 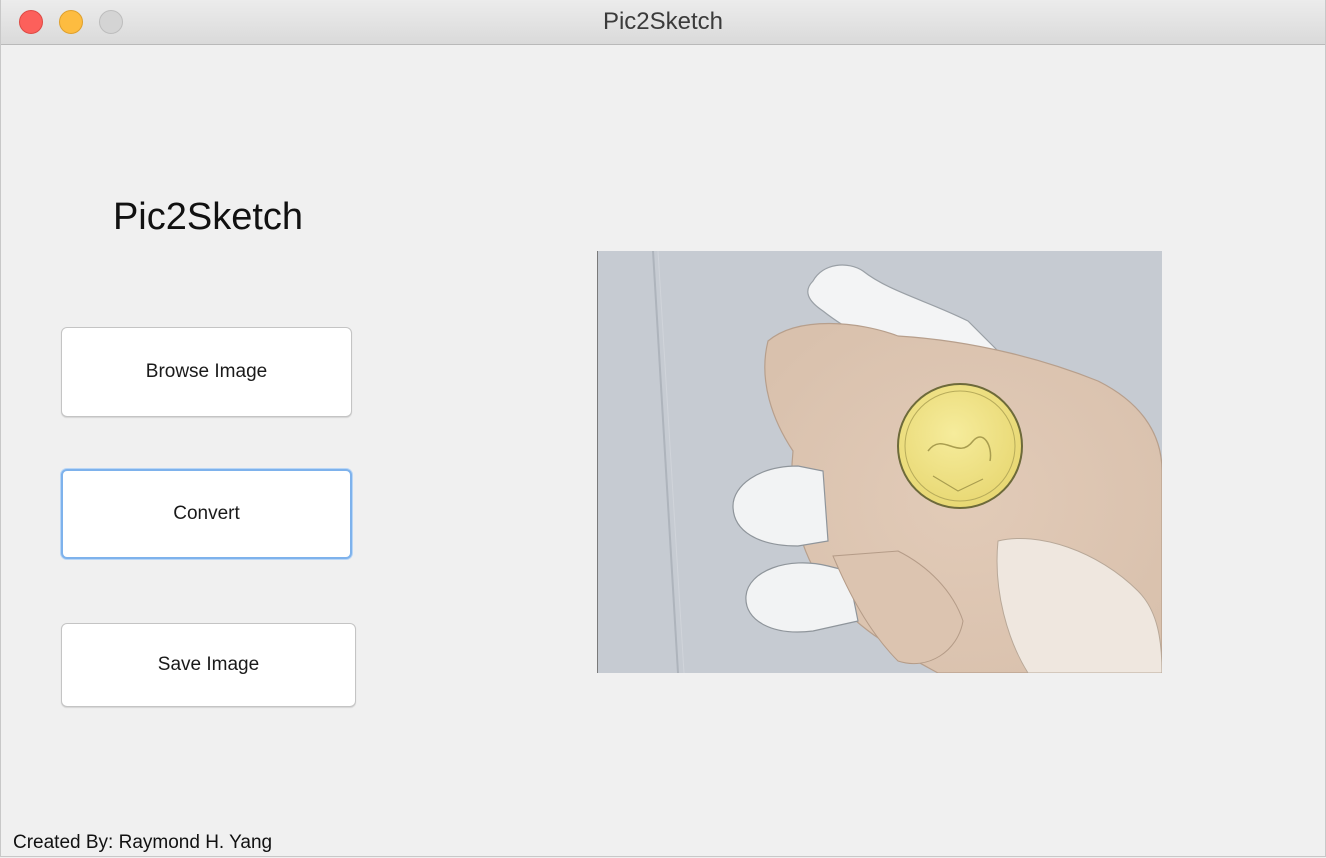 I want to click on save-image-label: Save Image, so click(x=208, y=664).